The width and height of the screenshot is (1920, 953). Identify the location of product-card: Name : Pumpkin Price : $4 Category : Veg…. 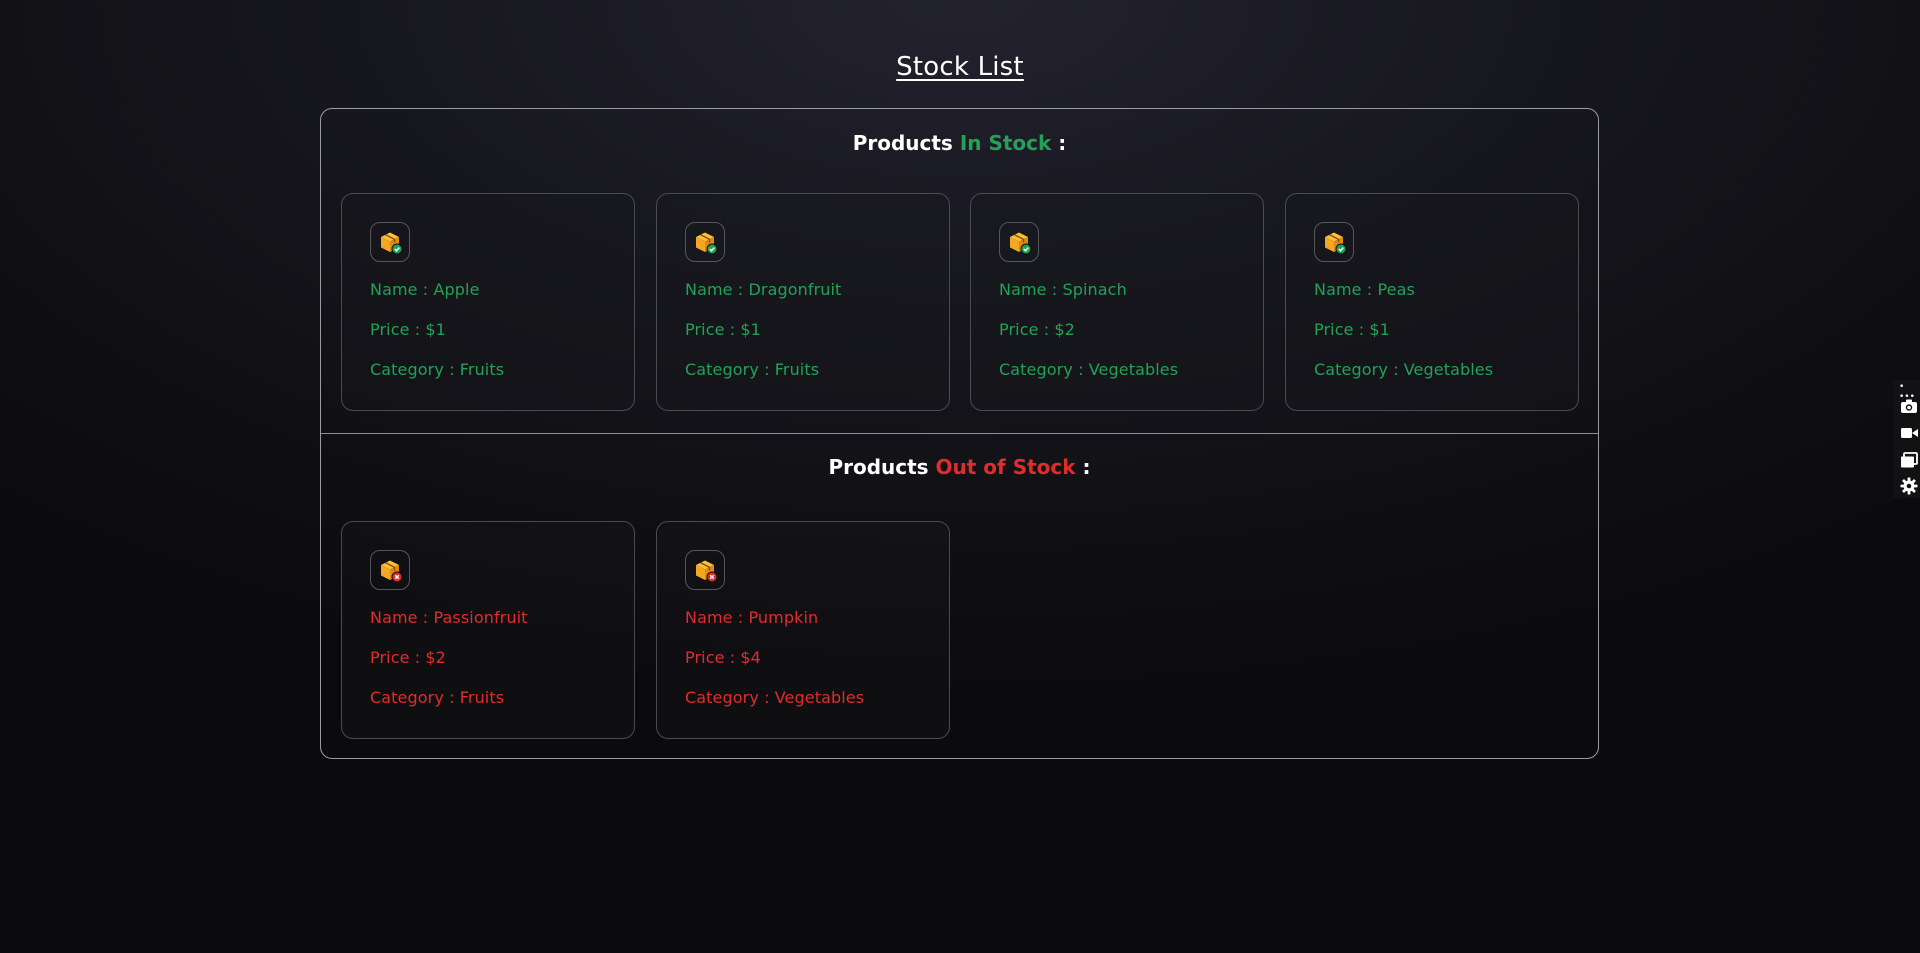
(803, 630).